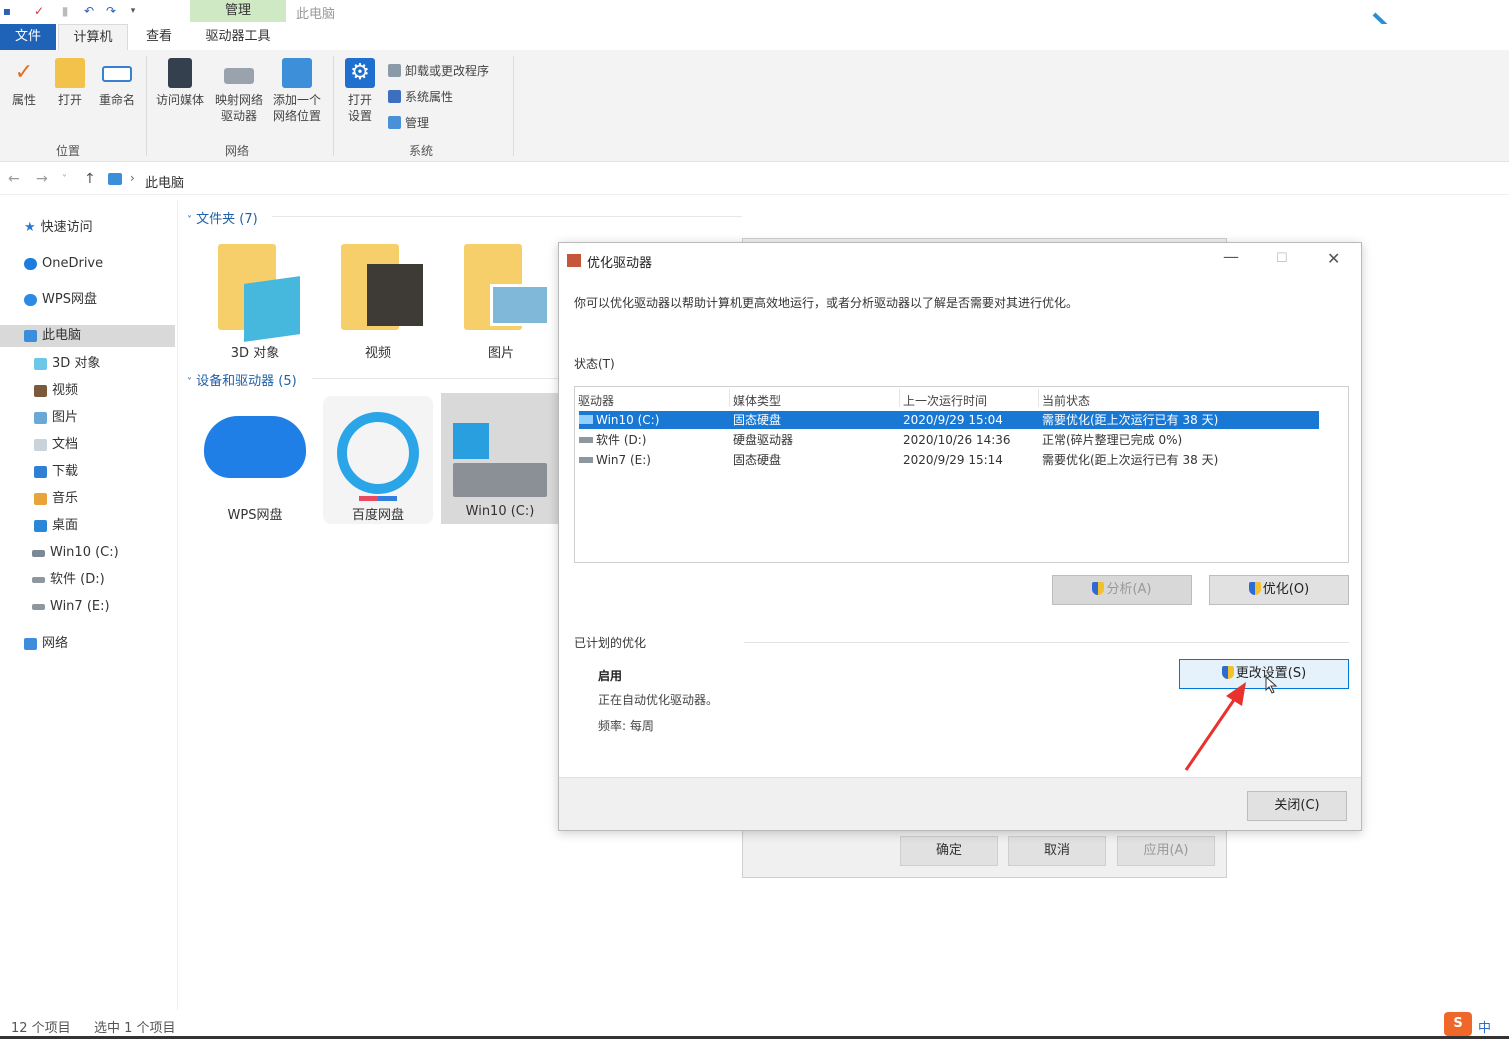 The image size is (1509, 1039). I want to click on back-arrow-icon: ←, so click(14, 179).